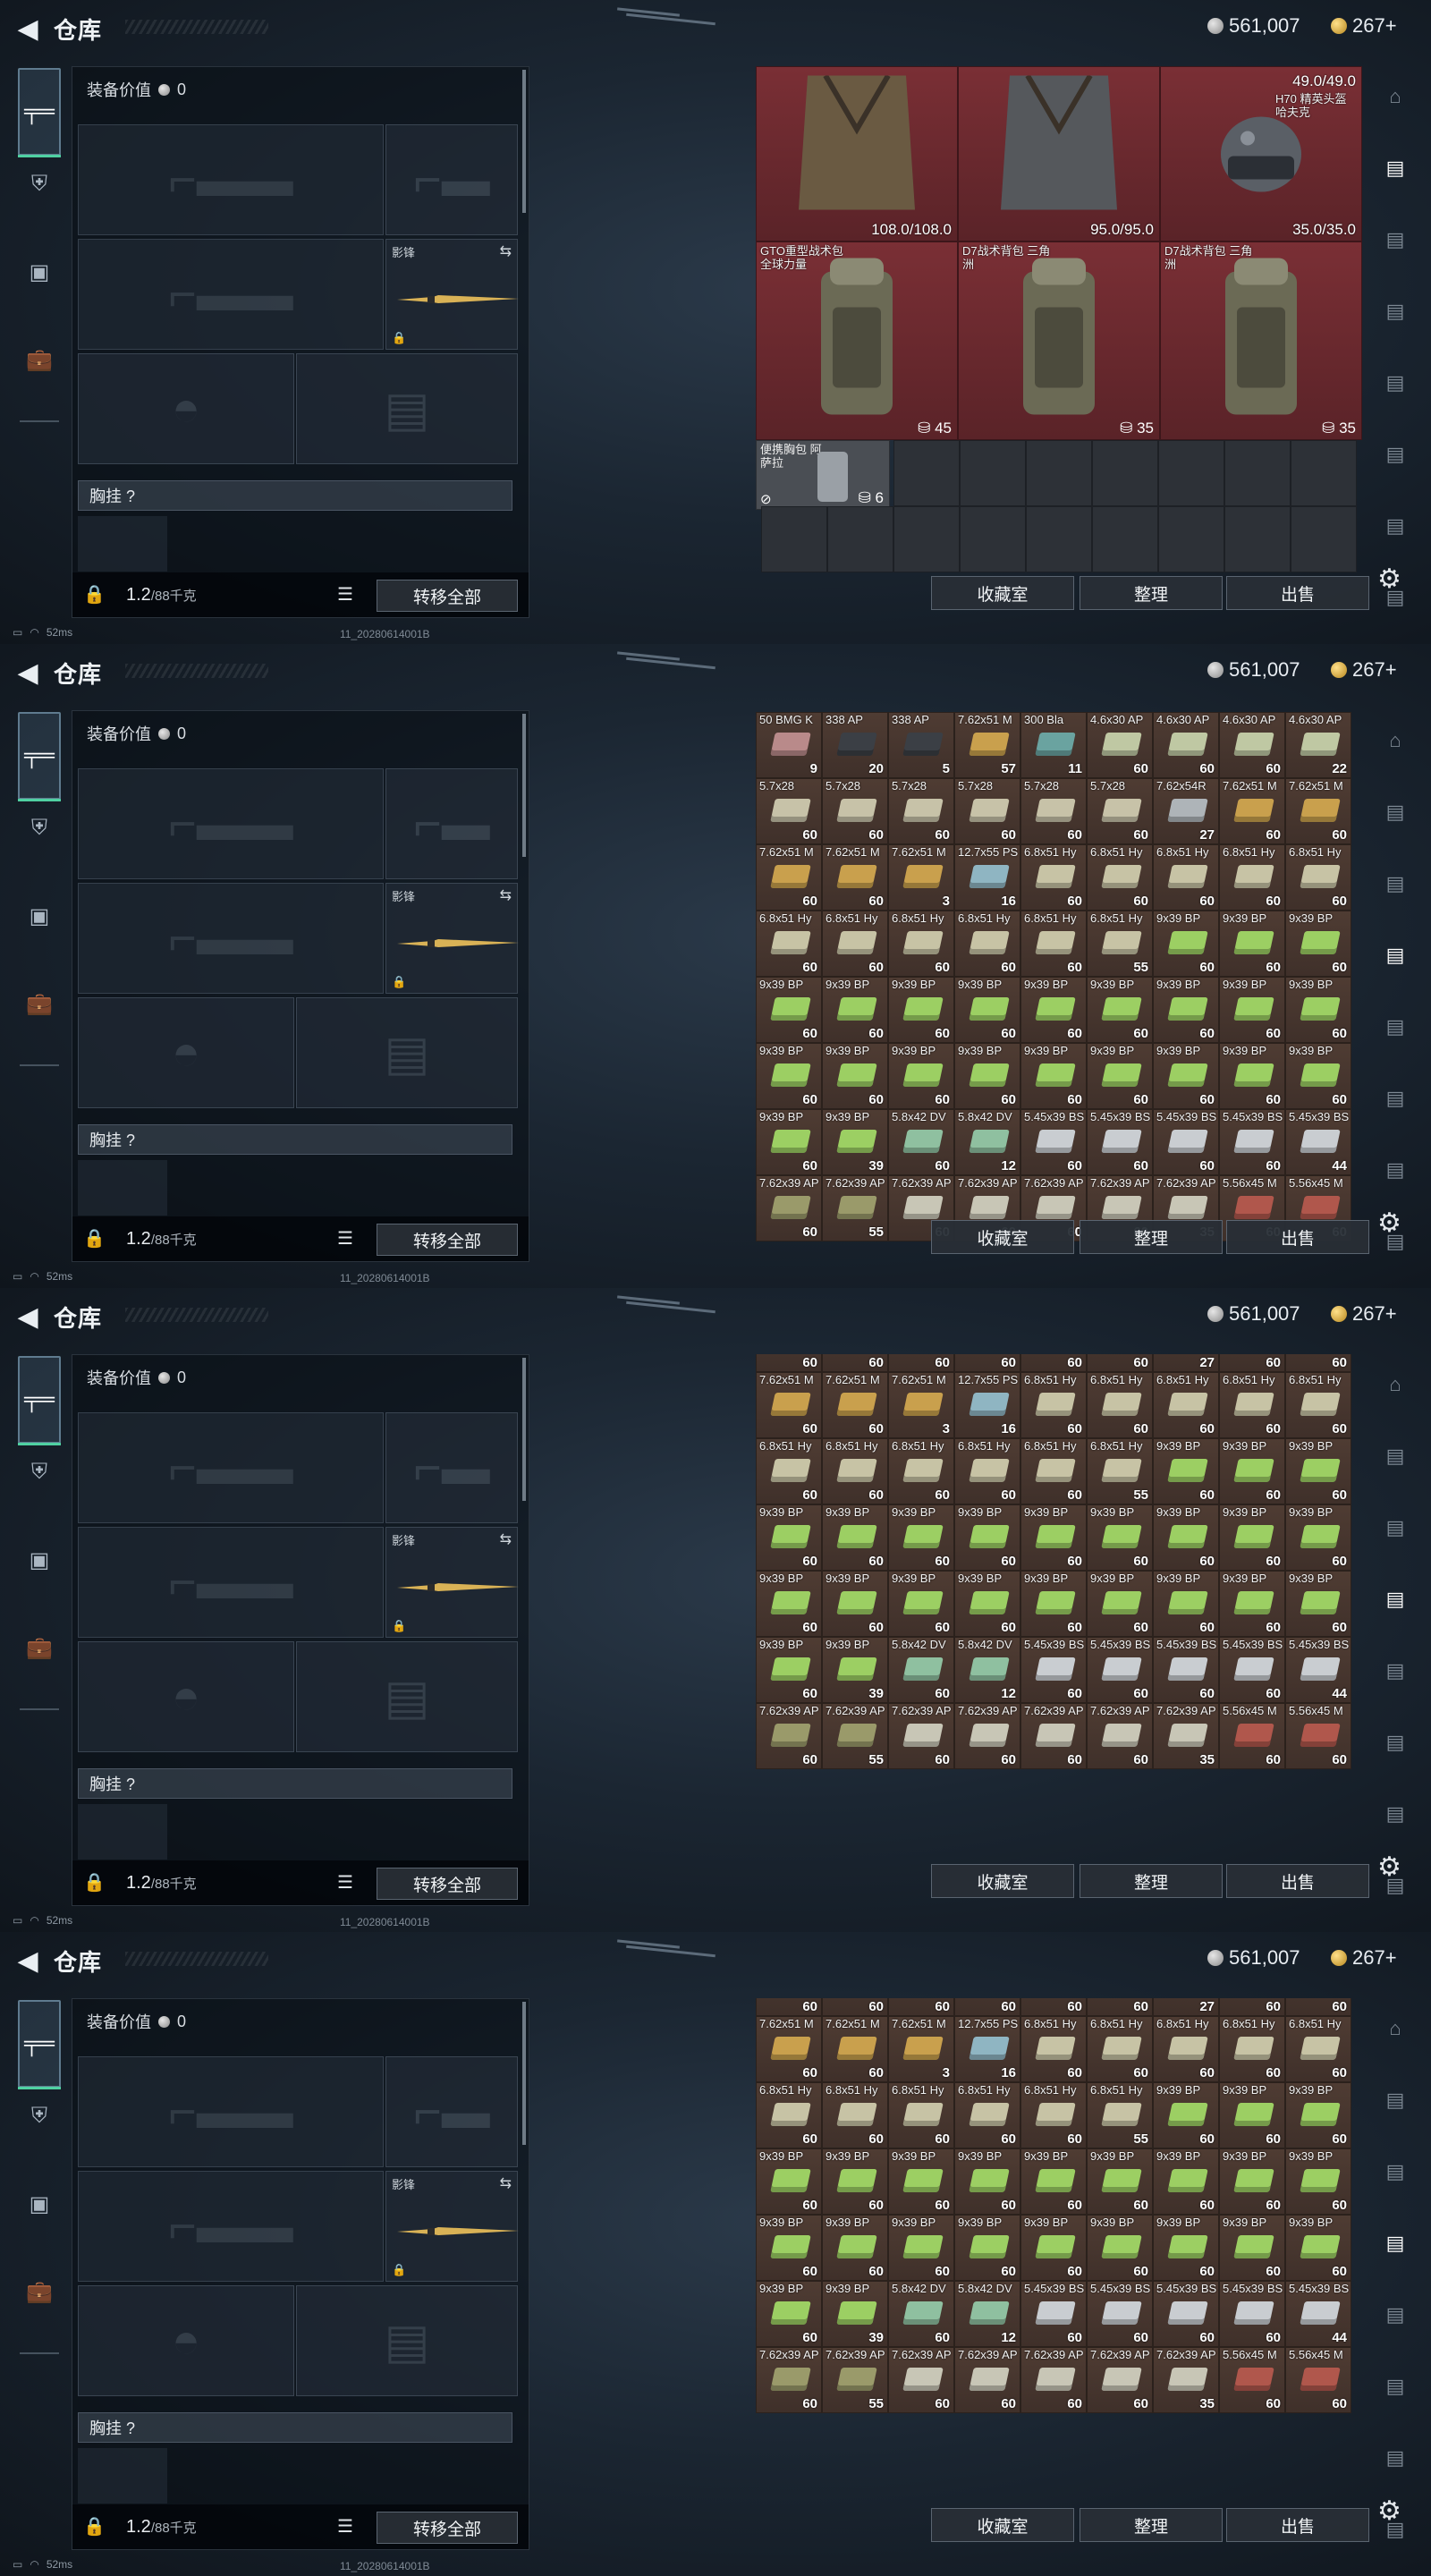 The image size is (1431, 2576). I want to click on backpack-tab-icon: ▣, so click(40, 1560).